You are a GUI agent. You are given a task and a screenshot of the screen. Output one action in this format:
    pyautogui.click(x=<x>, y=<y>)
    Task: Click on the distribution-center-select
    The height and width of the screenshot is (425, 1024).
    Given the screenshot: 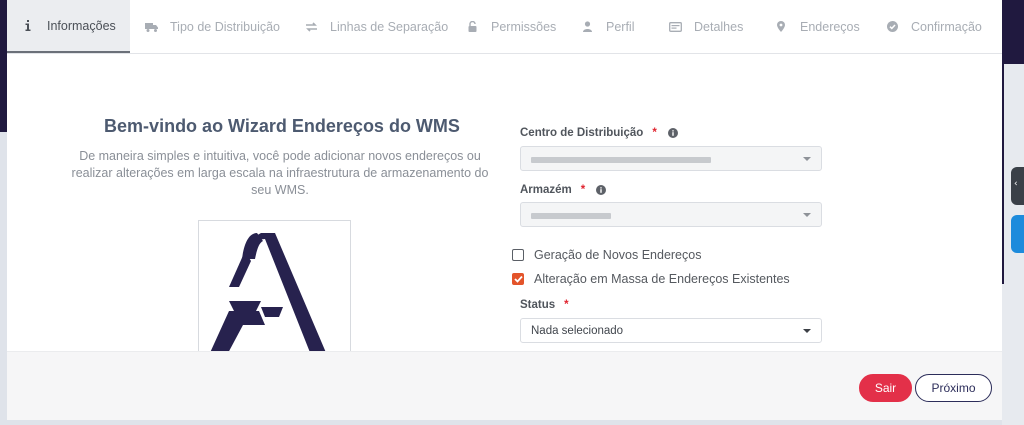 What is the action you would take?
    pyautogui.click(x=671, y=158)
    